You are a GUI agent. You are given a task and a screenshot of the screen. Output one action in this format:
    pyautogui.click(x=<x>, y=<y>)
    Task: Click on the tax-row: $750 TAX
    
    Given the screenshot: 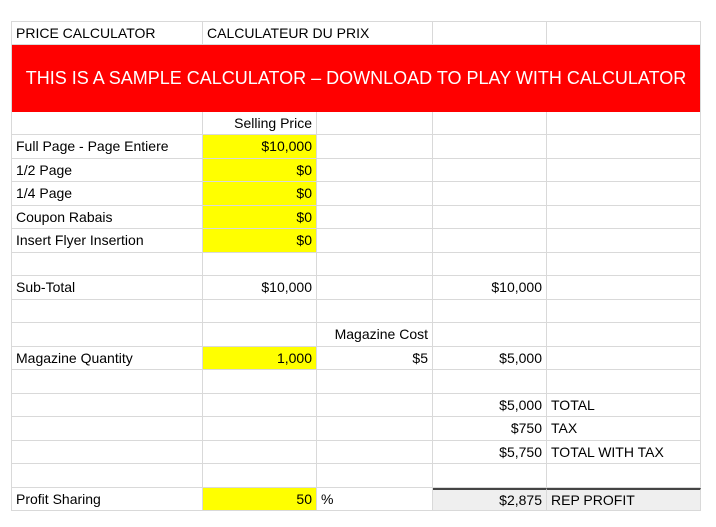 What is the action you would take?
    pyautogui.click(x=356, y=429)
    